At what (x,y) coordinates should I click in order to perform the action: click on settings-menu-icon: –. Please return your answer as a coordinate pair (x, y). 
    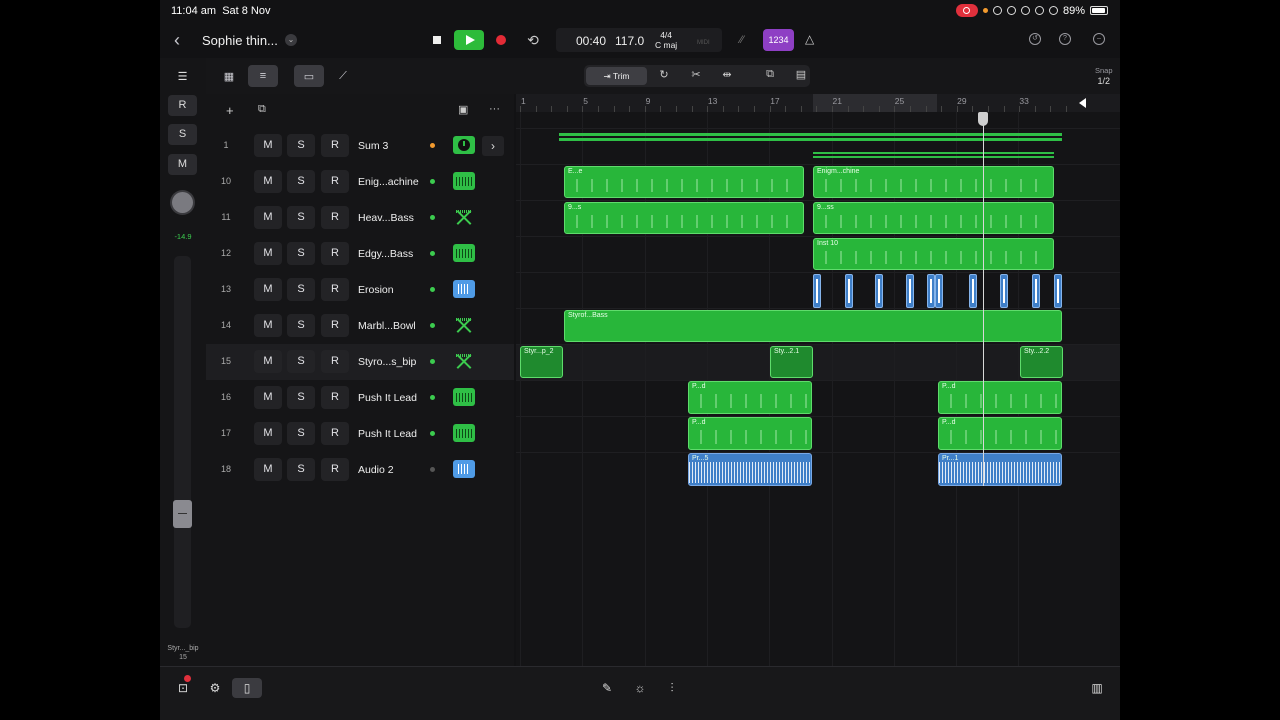
    Looking at the image, I should click on (1099, 39).